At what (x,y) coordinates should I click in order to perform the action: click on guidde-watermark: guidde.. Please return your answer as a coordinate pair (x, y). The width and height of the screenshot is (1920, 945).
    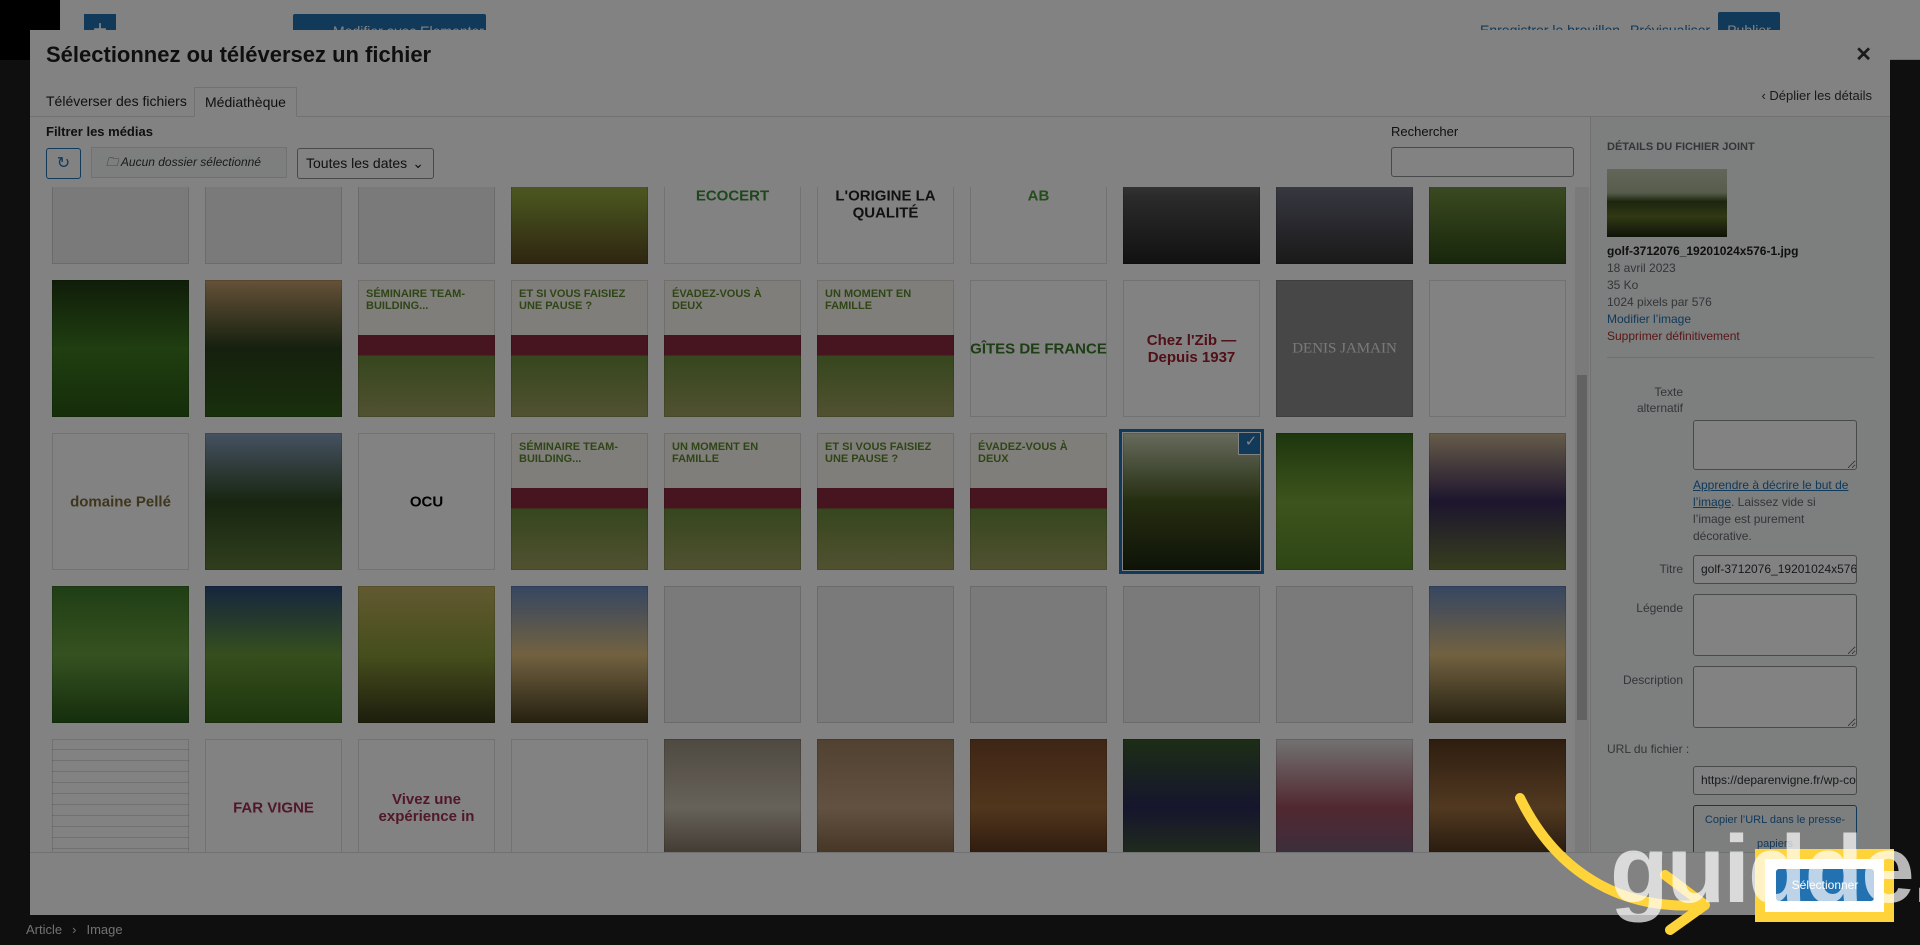
    Looking at the image, I should click on (1765, 869).